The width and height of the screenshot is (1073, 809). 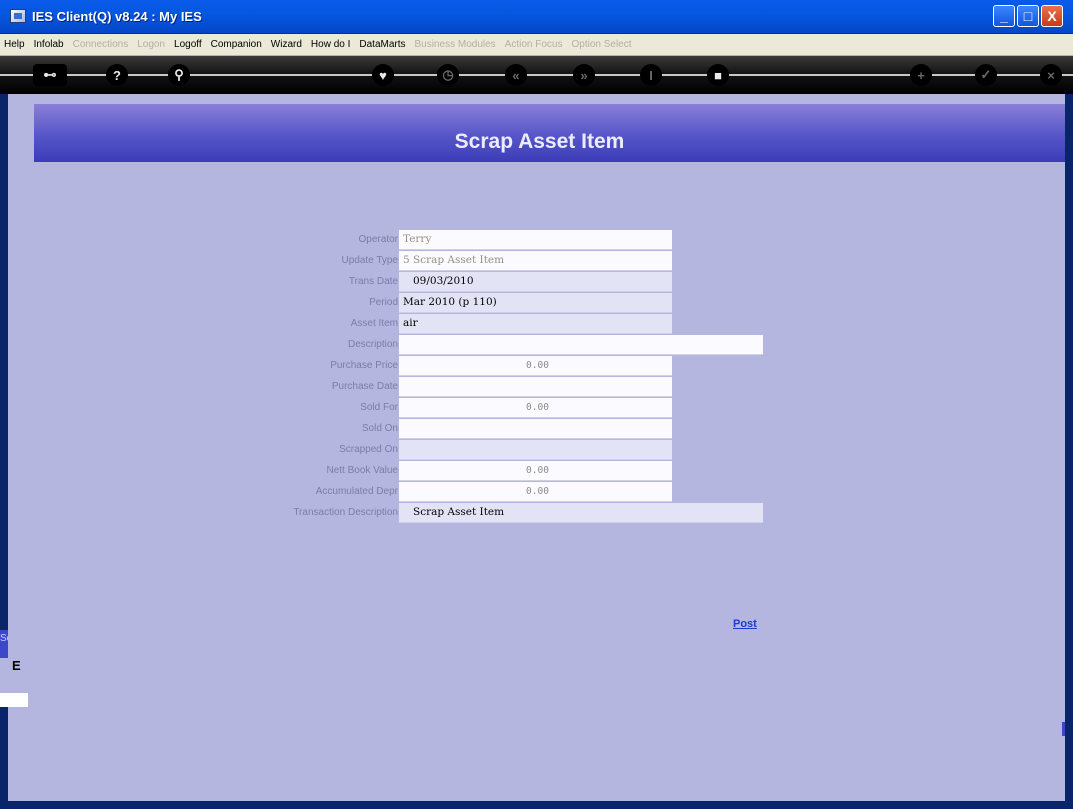 I want to click on form-row-operator: Operator Terry, so click(x=536, y=240).